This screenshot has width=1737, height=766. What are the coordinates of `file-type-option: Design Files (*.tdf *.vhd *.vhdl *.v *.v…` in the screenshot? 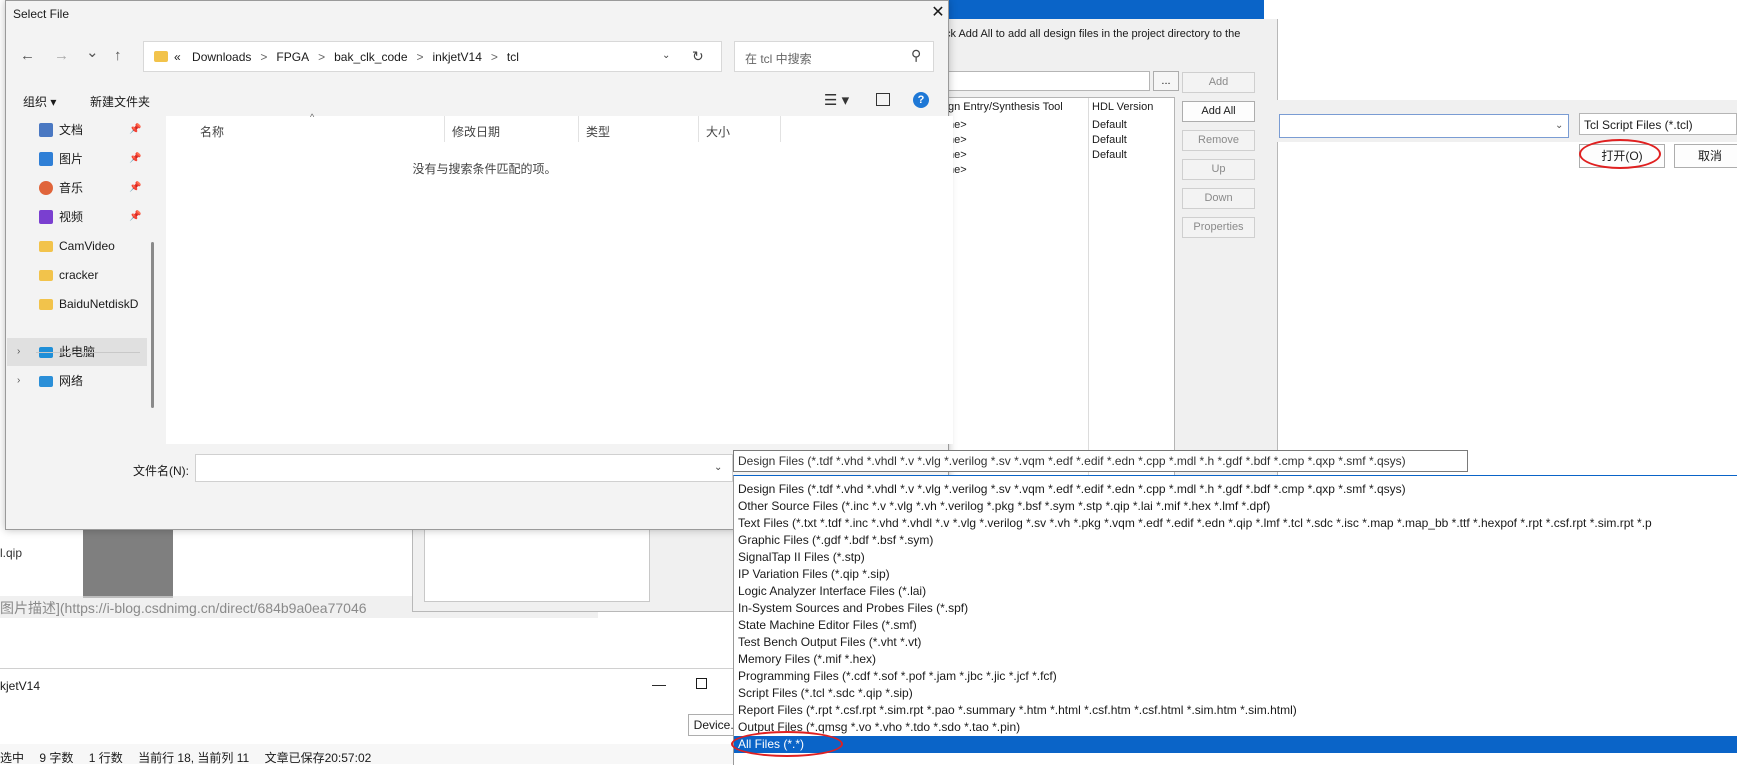 It's located at (1072, 489).